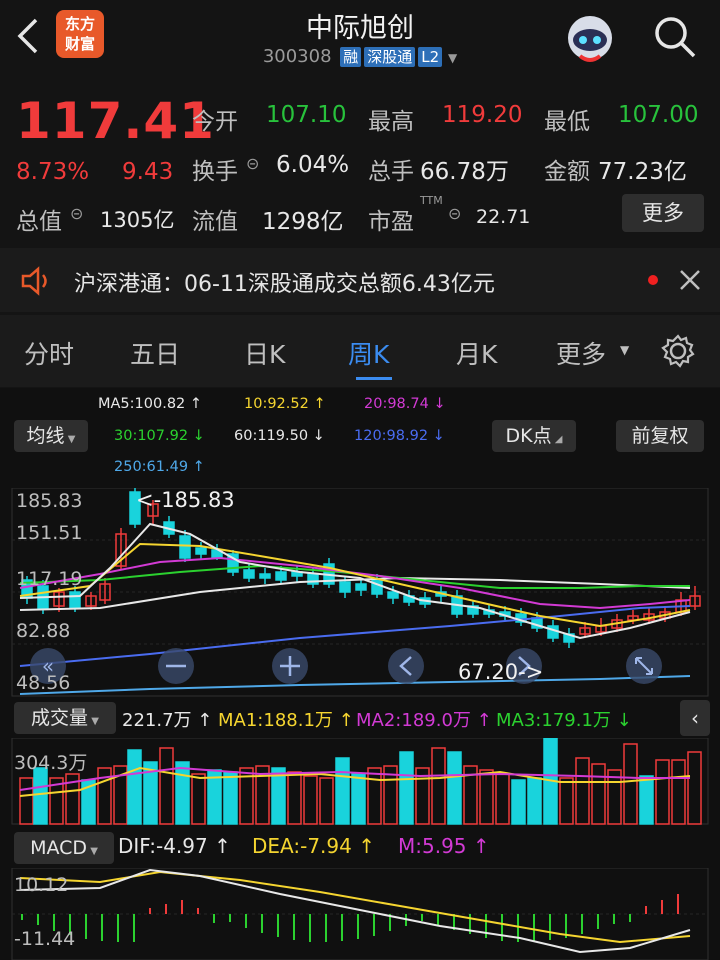 This screenshot has height=960, width=720. What do you see at coordinates (137, 220) in the screenshot?
I see `mktcap-value: 1305亿` at bounding box center [137, 220].